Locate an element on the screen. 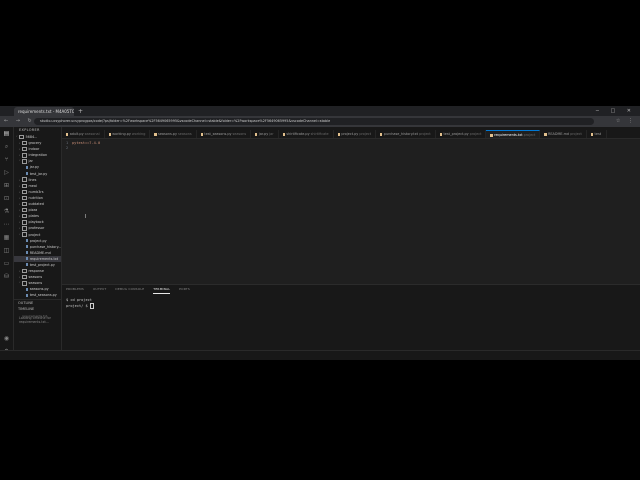  editor-tab: working.pyworking is located at coordinates (128, 134).